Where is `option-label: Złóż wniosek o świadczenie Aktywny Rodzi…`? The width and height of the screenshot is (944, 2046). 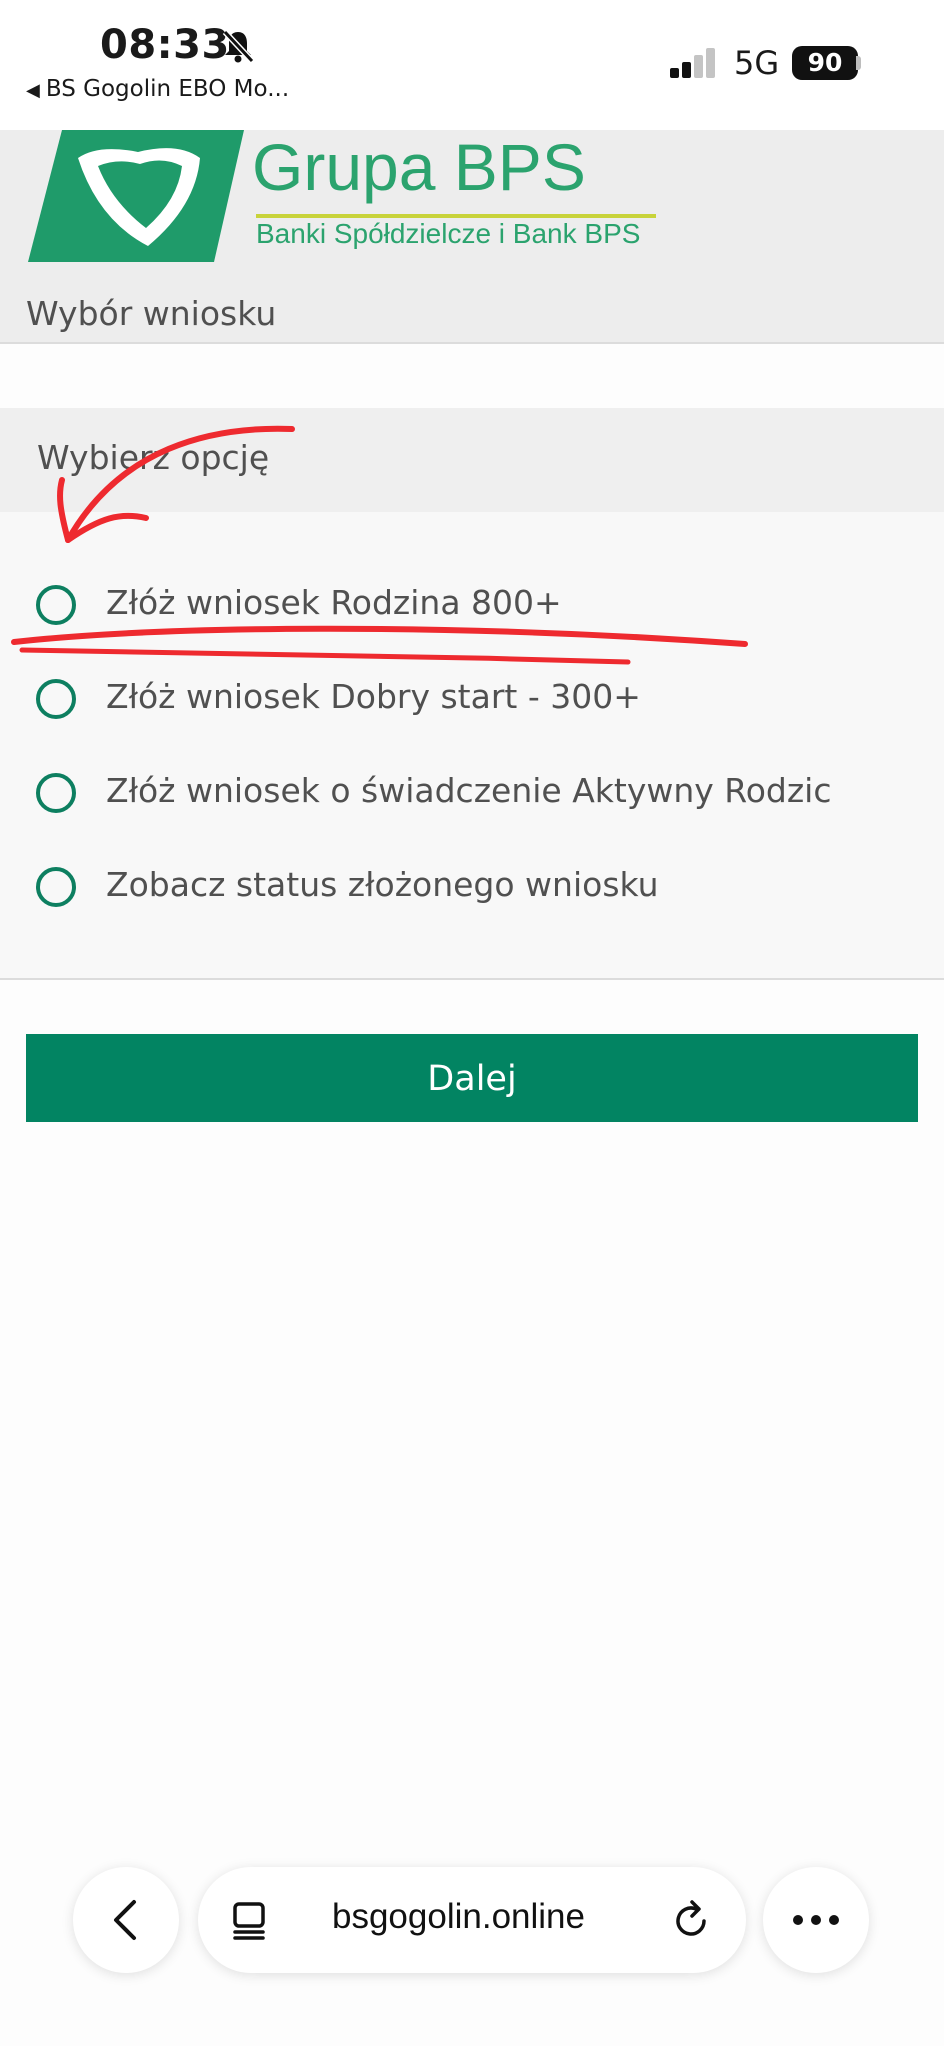 option-label: Złóż wniosek o świadczenie Aktywny Rodzi… is located at coordinates (469, 790).